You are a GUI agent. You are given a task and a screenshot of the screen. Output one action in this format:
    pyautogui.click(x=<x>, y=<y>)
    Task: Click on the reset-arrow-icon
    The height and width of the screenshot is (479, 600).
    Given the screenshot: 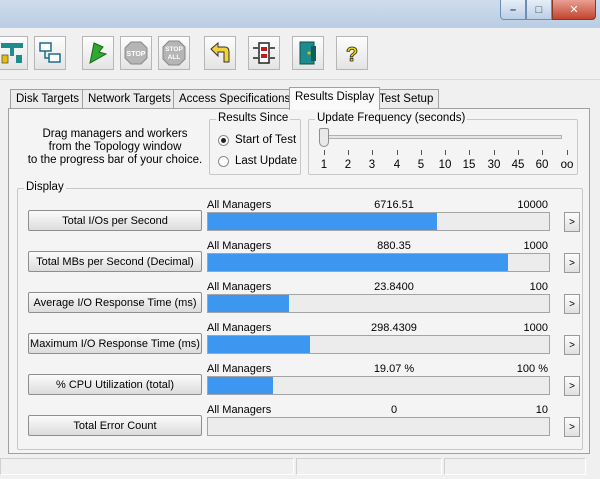 What is the action you would take?
    pyautogui.click(x=220, y=52)
    